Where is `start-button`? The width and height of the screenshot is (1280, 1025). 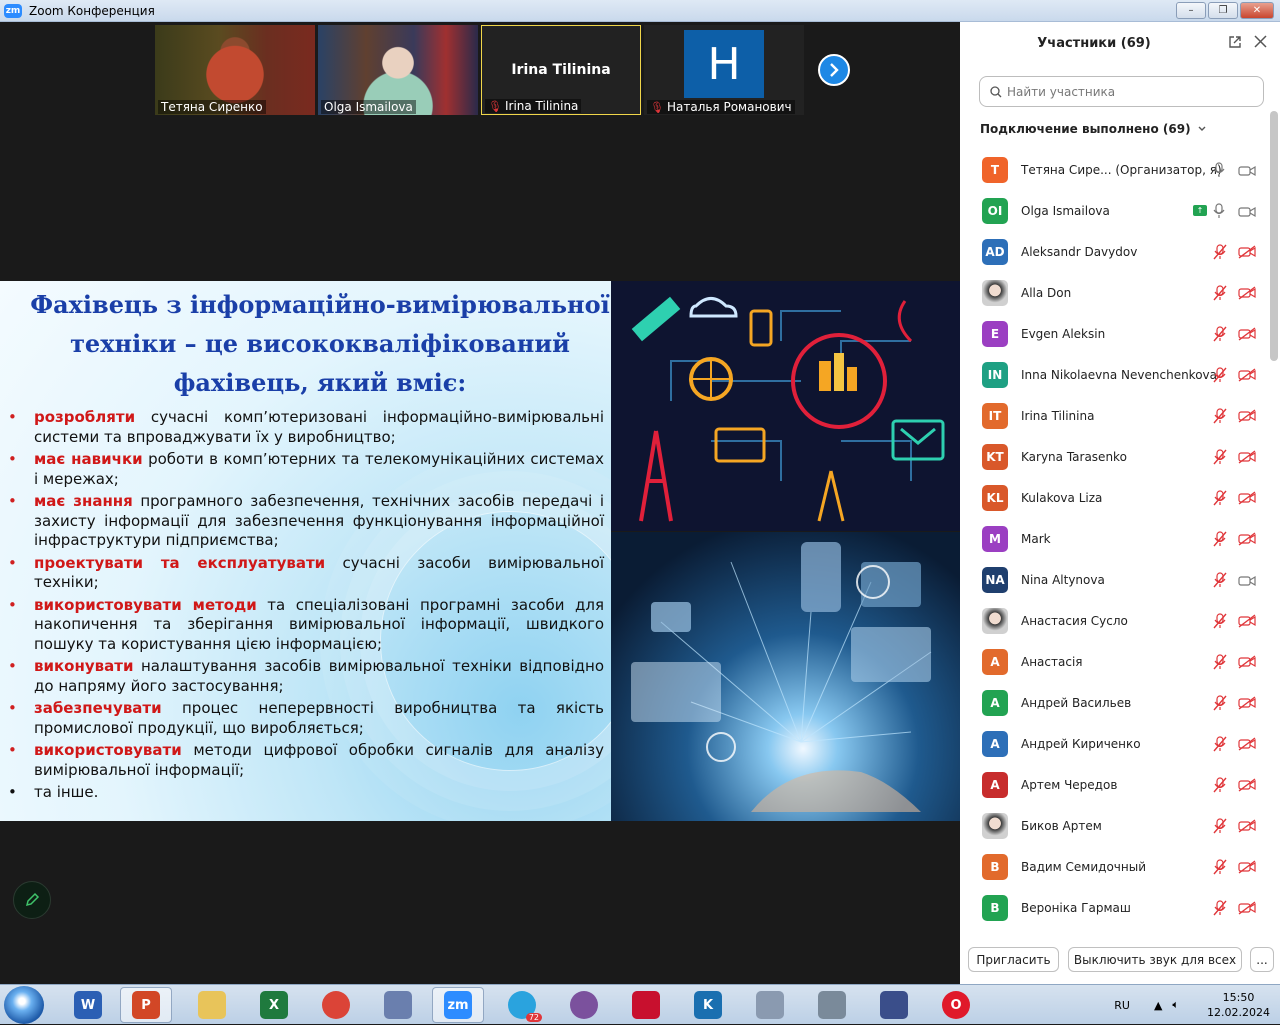
start-button is located at coordinates (24, 1005).